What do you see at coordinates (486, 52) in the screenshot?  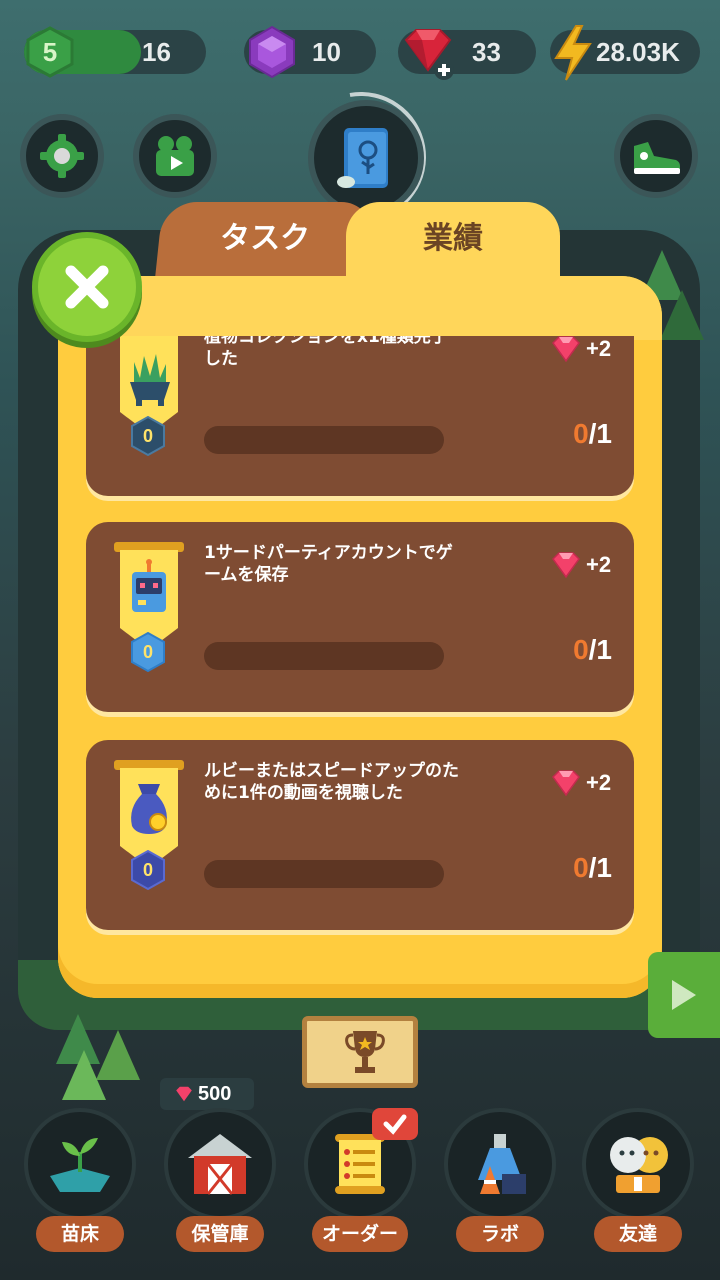 I see `ruby-value: 33` at bounding box center [486, 52].